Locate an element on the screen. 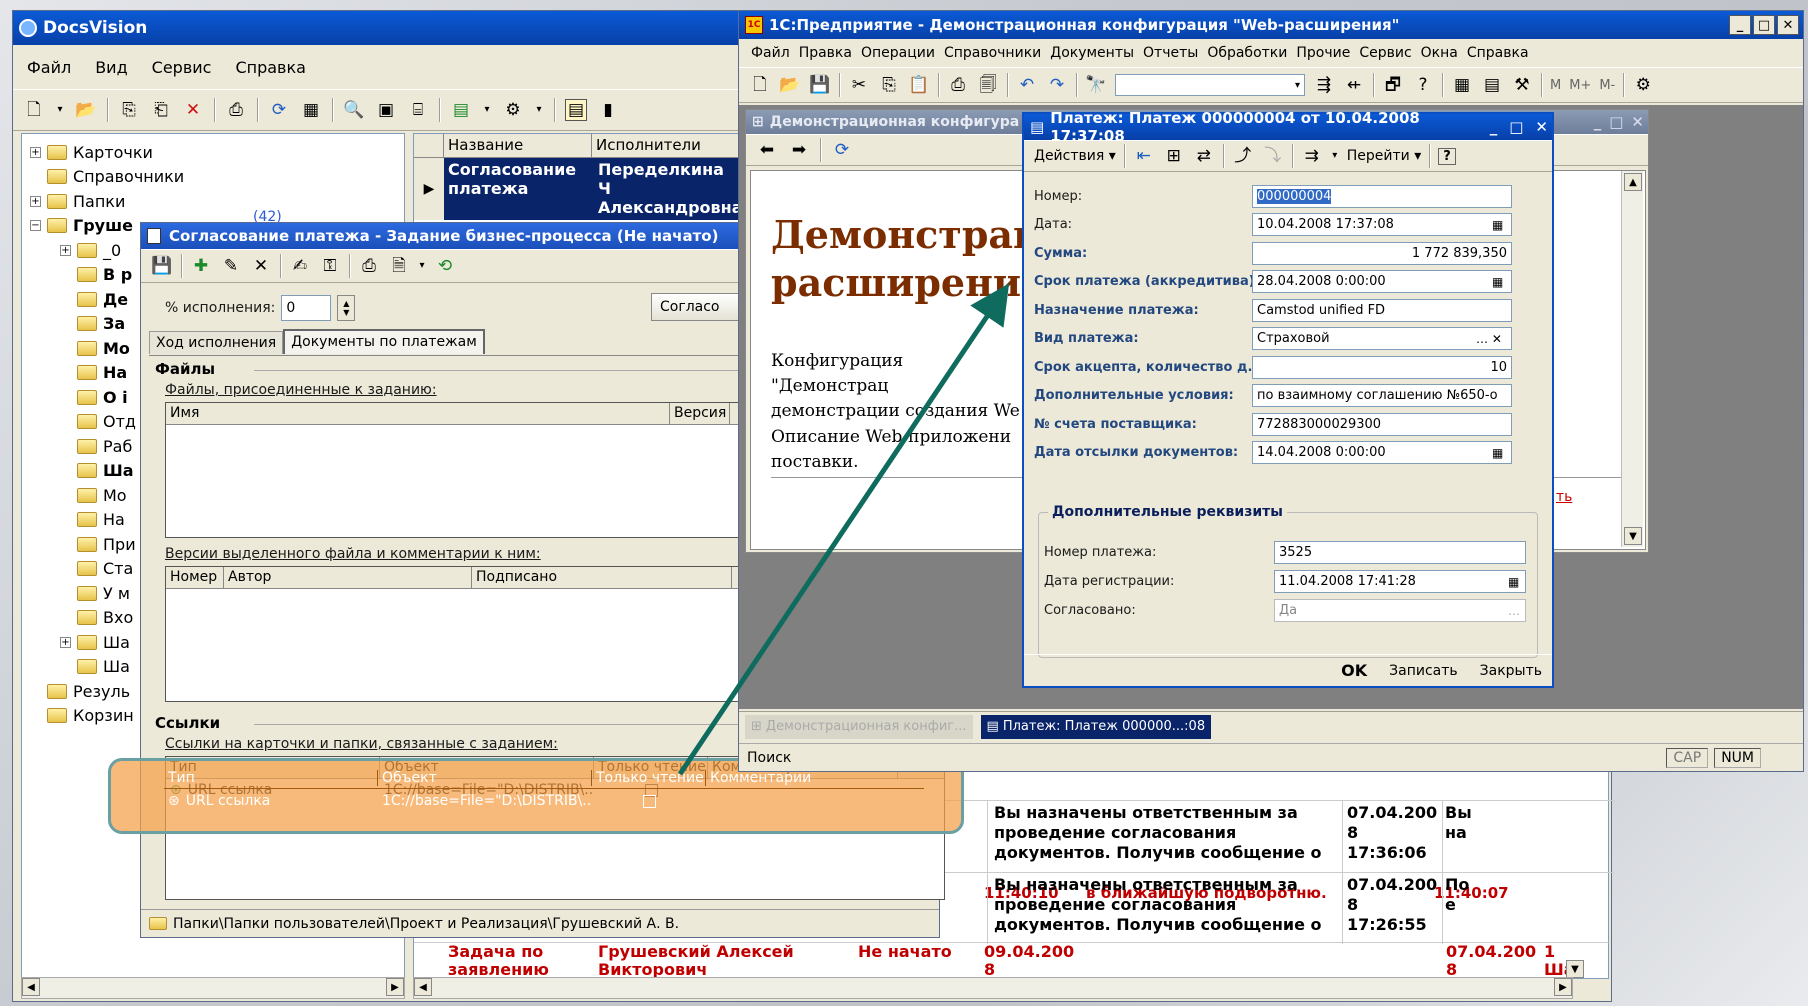  annotation-arrow is located at coordinates (843, 529).